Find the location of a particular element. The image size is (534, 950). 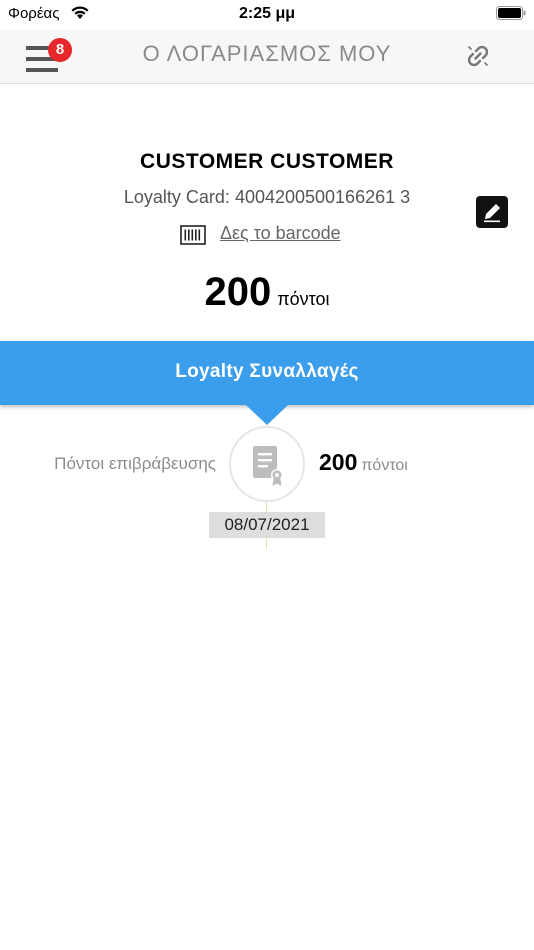

points-unit: πόντοι is located at coordinates (303, 299).